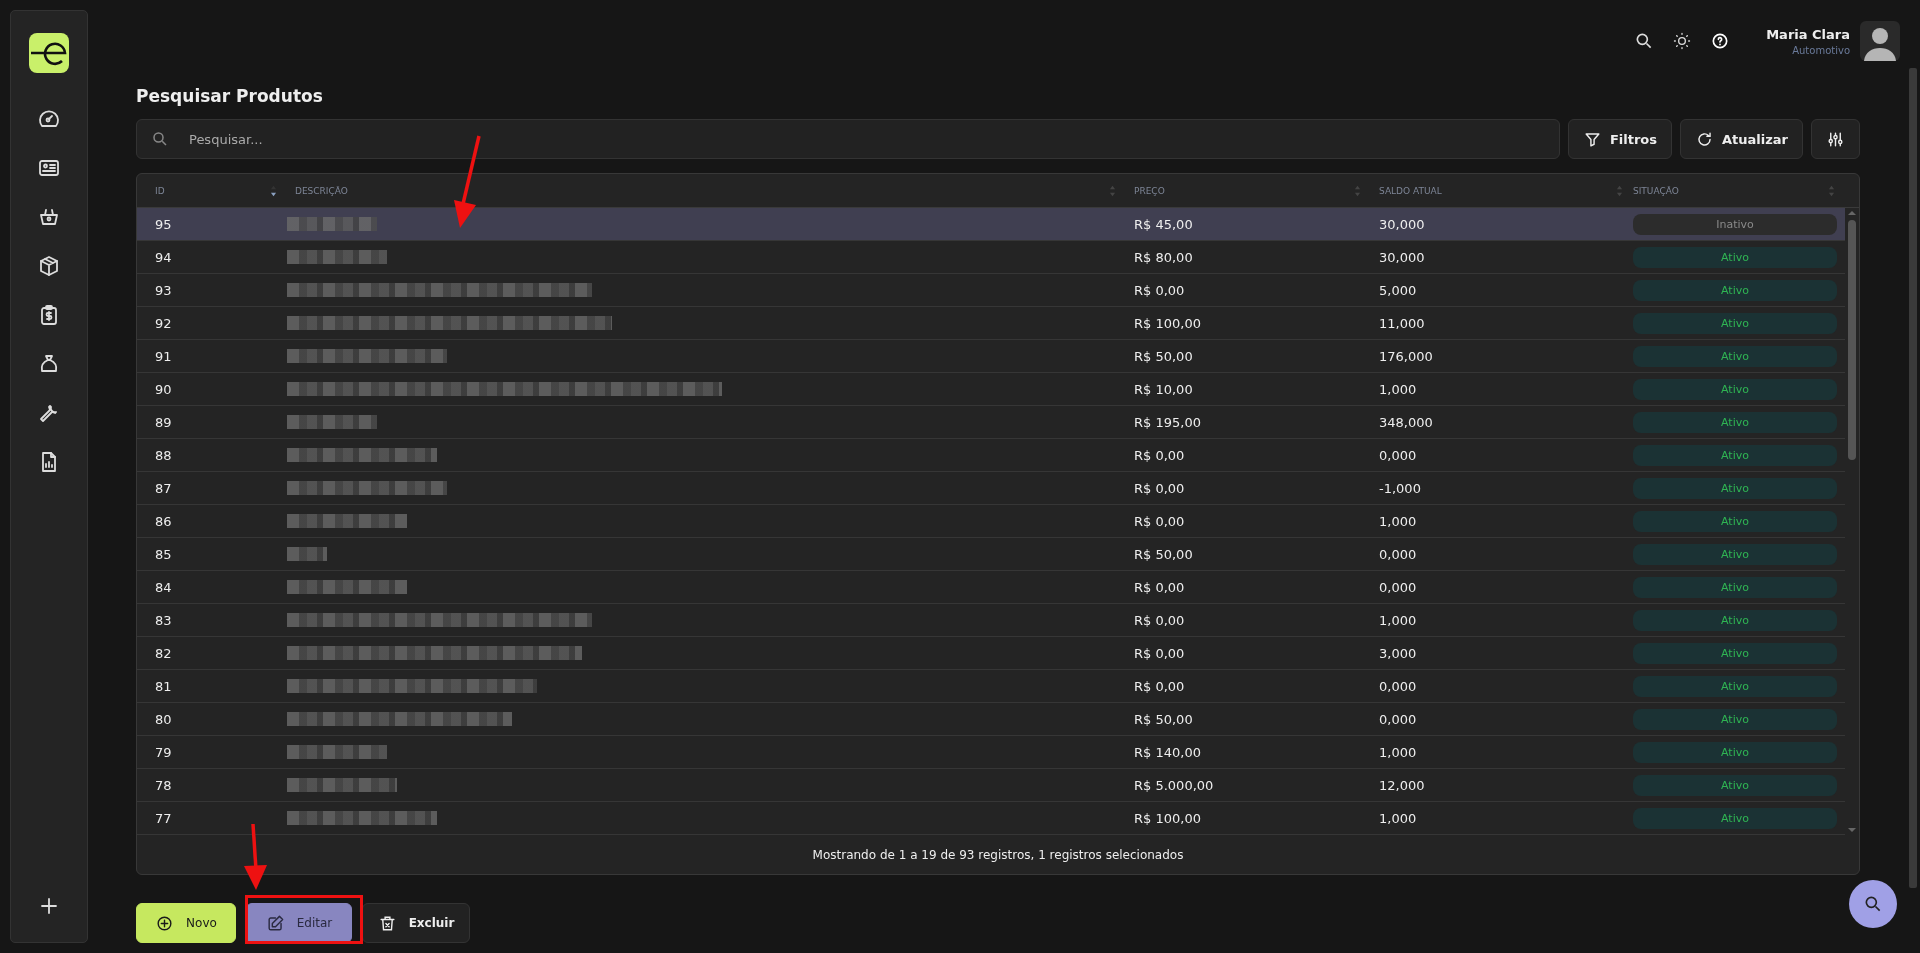  Describe the element at coordinates (1880, 41) in the screenshot. I see `avatar-icon` at that location.